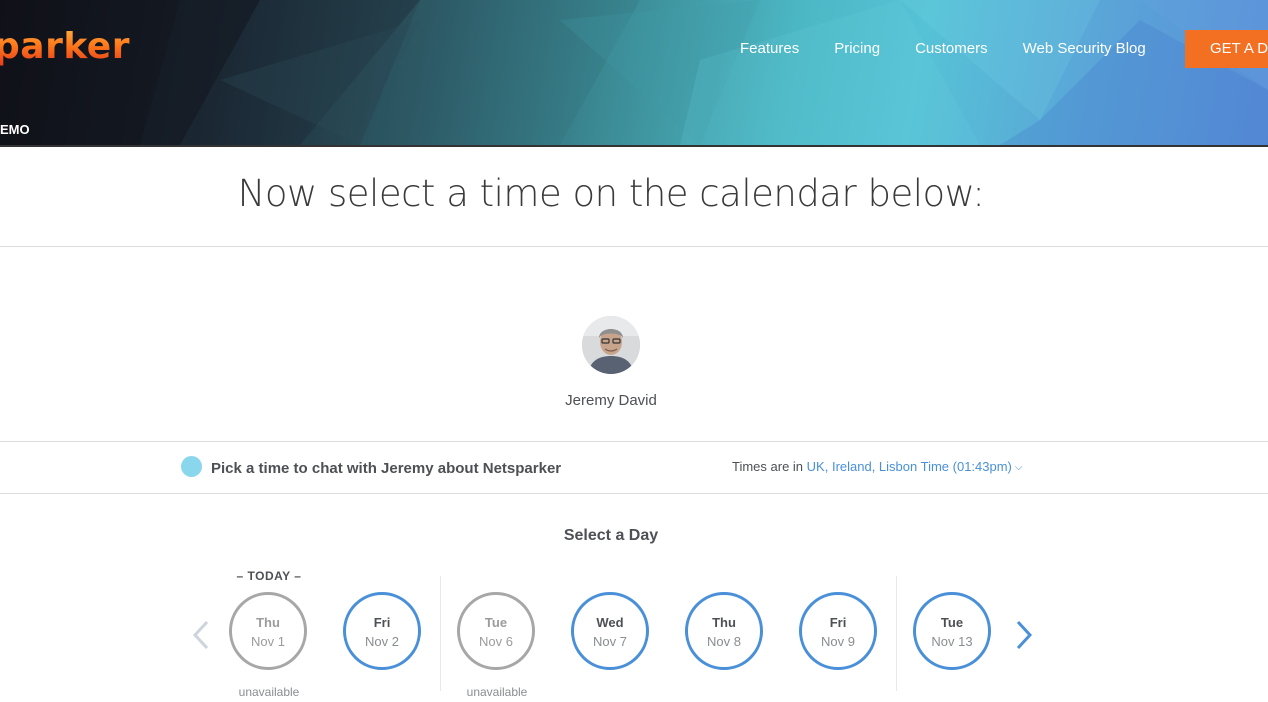 The width and height of the screenshot is (1268, 702). What do you see at coordinates (952, 631) in the screenshot?
I see `day-tue-nov-13: Tue Nov 13` at bounding box center [952, 631].